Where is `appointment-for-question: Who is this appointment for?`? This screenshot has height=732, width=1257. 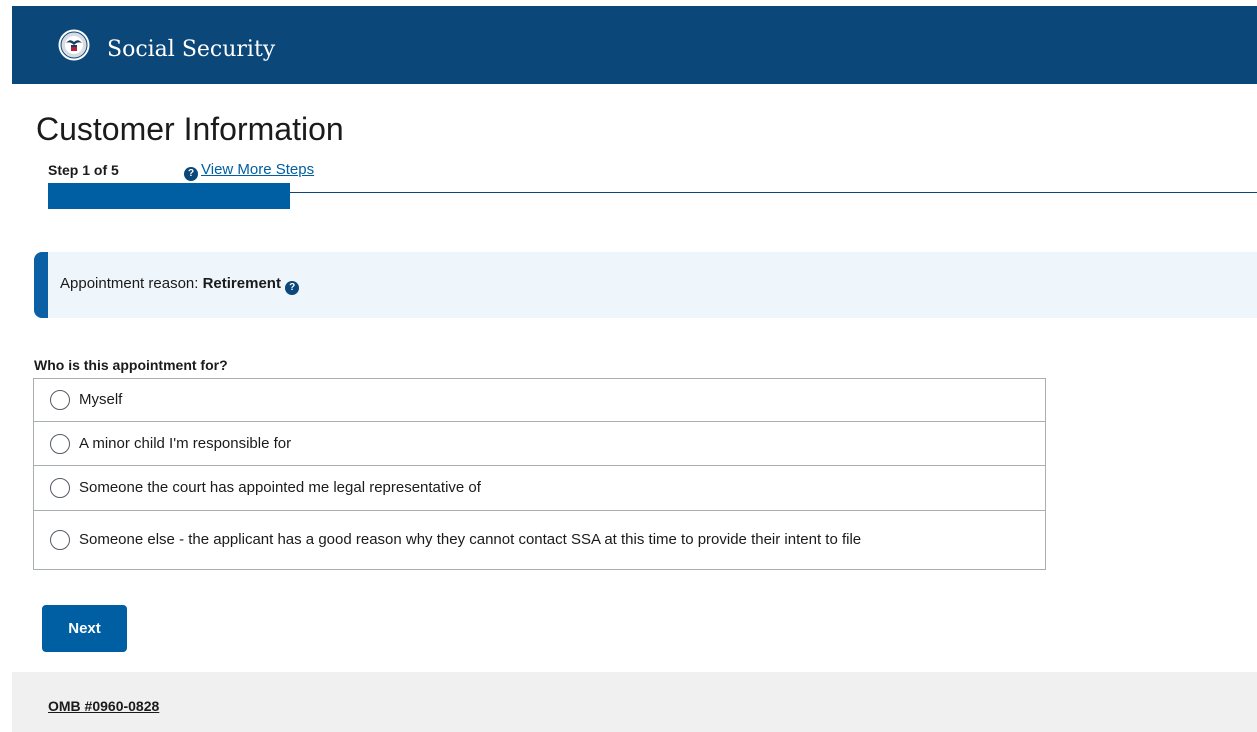 appointment-for-question: Who is this appointment for? is located at coordinates (131, 365).